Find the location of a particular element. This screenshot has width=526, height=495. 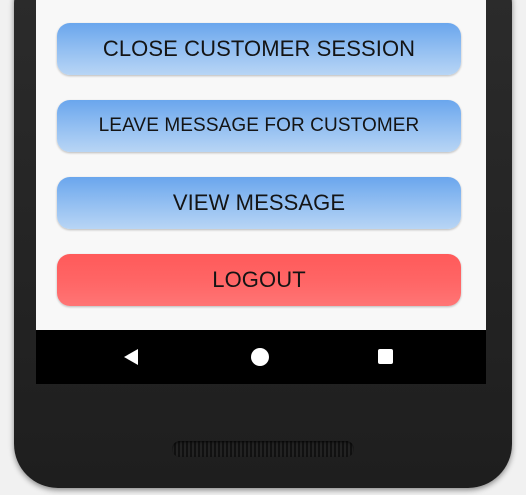

leave-message-label: LEAVE MESSAGE FOR CUSTOMER is located at coordinates (259, 125).